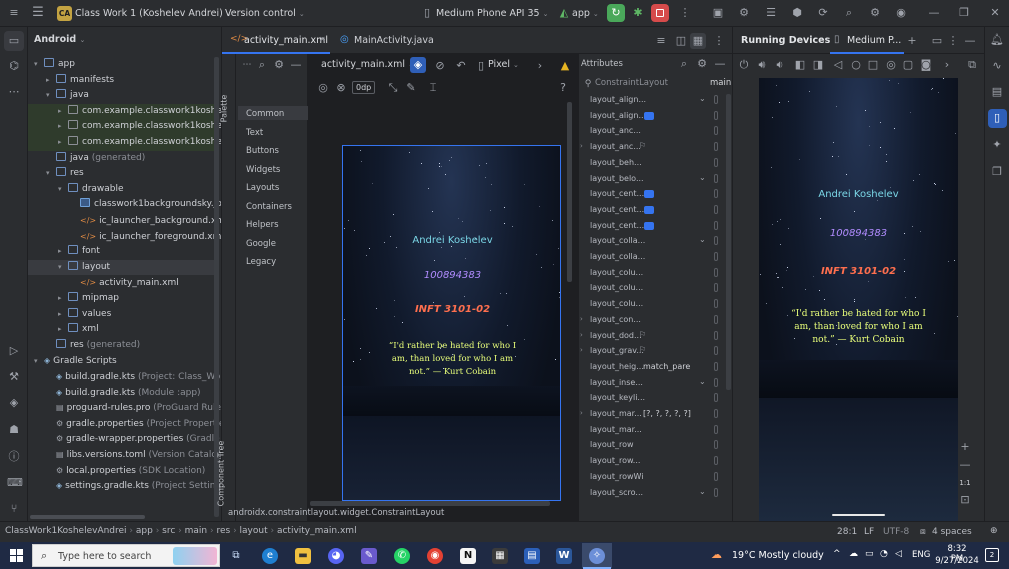  Describe the element at coordinates (121, 81) in the screenshot. I see `tree-item: ▸ manifests` at that location.